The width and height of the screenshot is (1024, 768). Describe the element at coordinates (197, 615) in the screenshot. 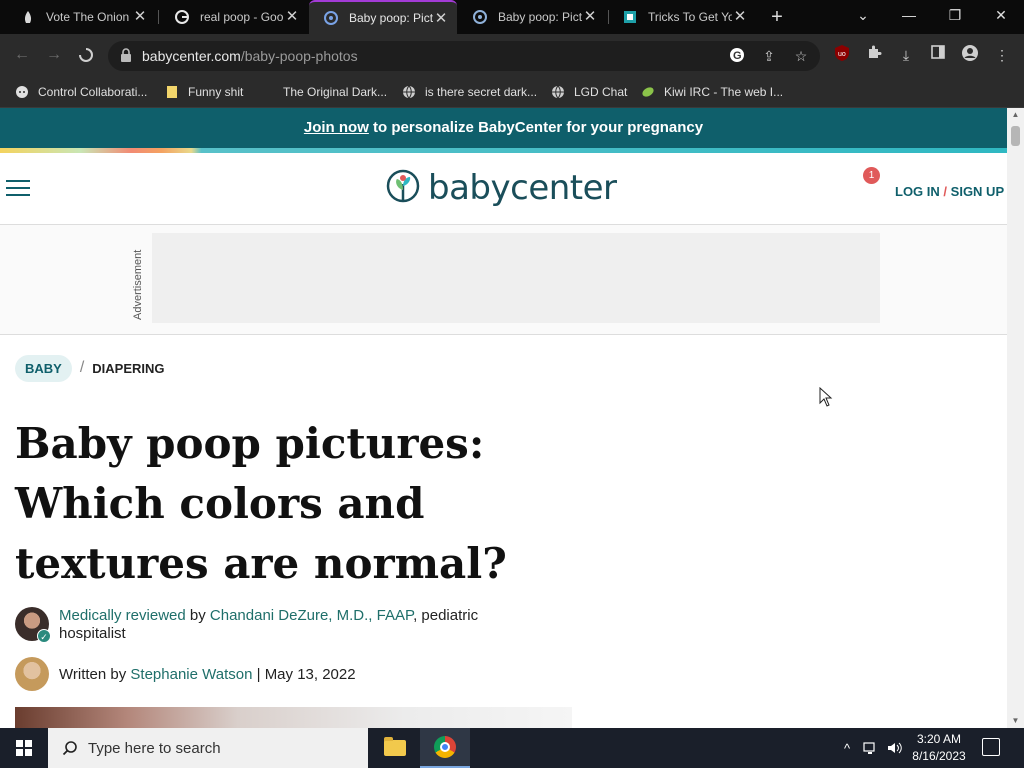

I see `byline-text: by` at that location.